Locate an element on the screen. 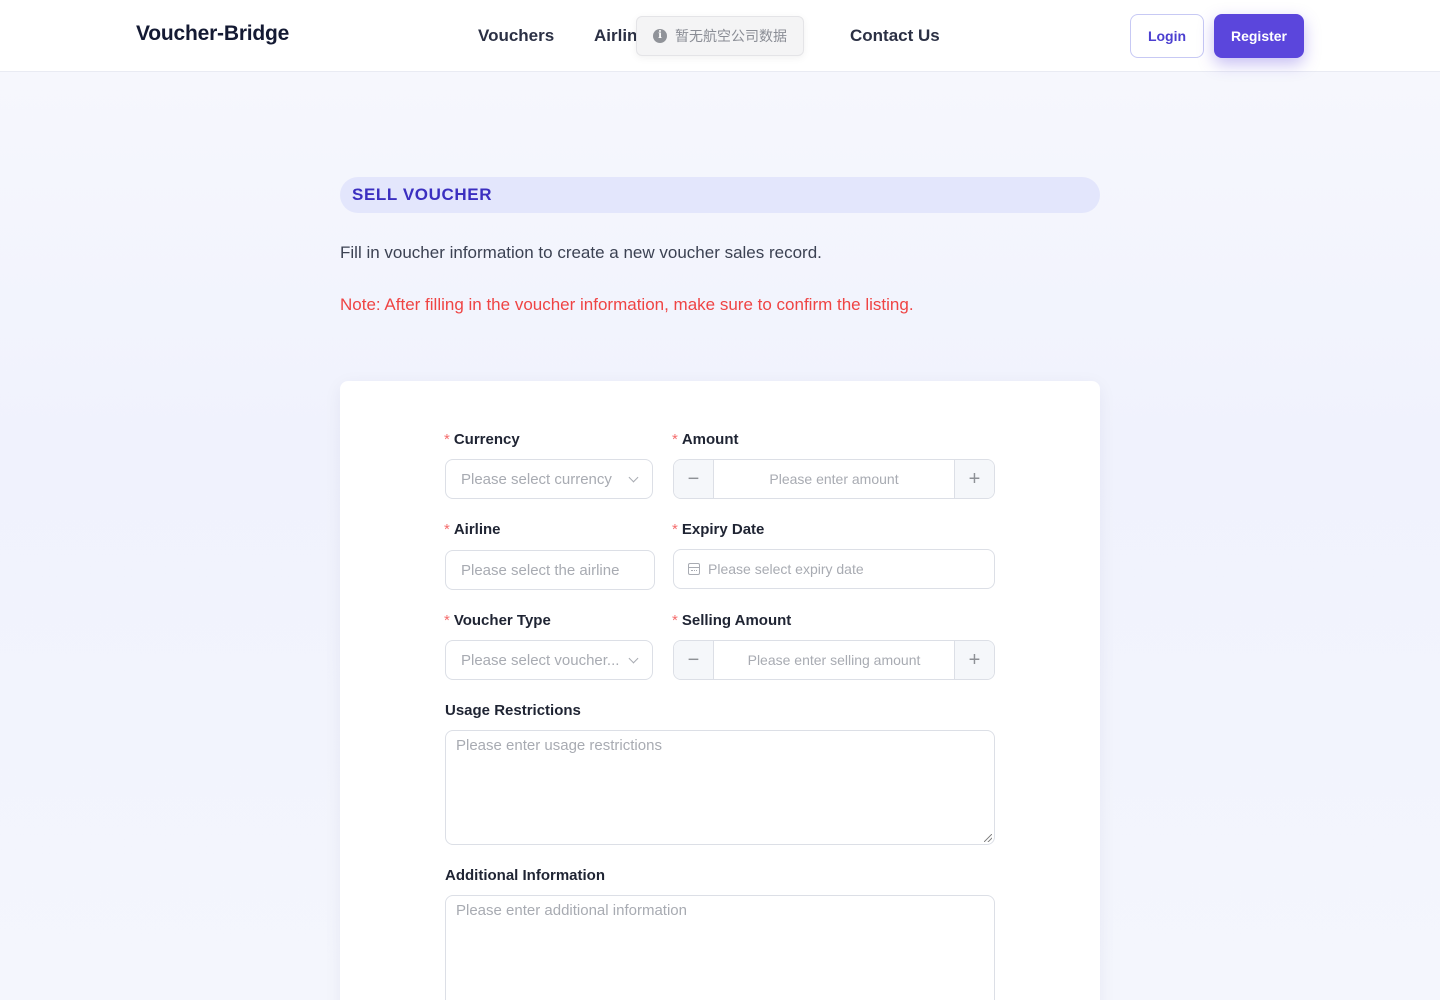  required-mark: * is located at coordinates (447, 439).